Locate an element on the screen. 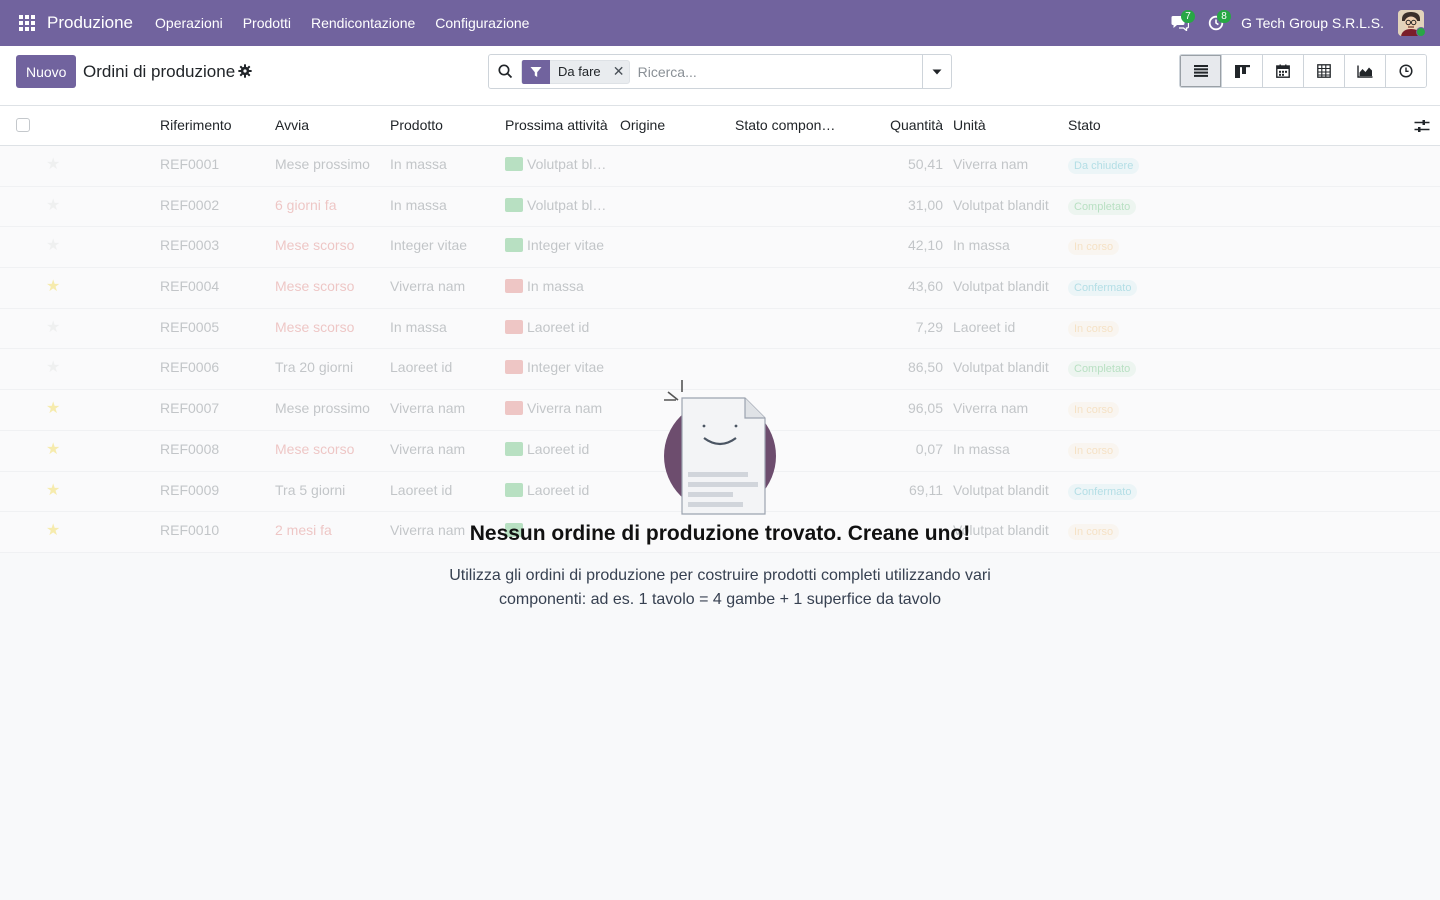 This screenshot has width=1440, height=900. online-status-dot is located at coordinates (1421, 32).